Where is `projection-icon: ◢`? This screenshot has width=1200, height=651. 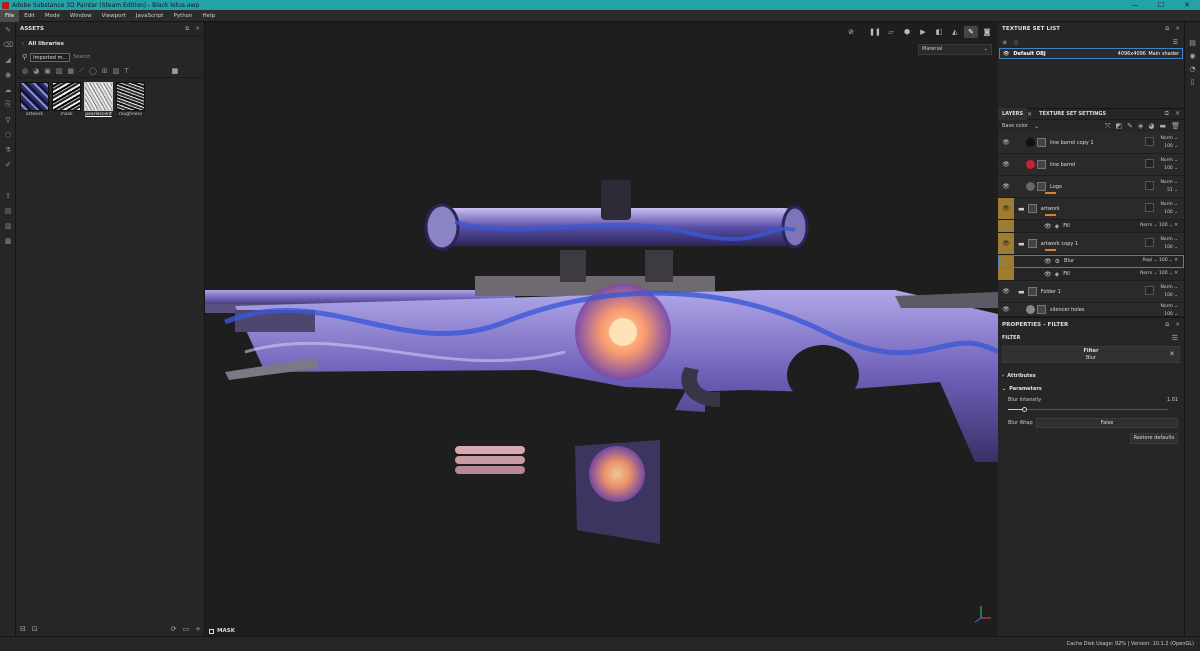
projection-icon: ◢ is located at coordinates (8, 59).